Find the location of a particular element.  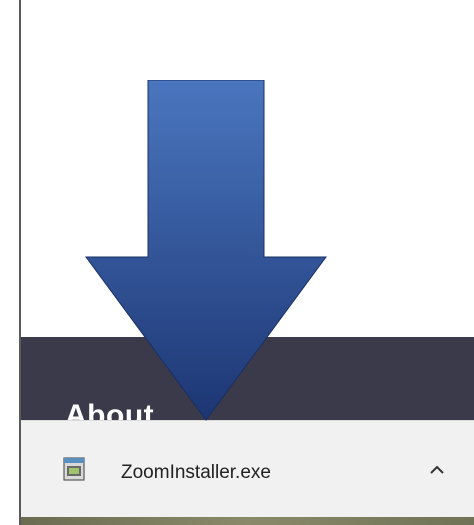

download-file-name: ZoomInstaller.exe is located at coordinates (196, 473).